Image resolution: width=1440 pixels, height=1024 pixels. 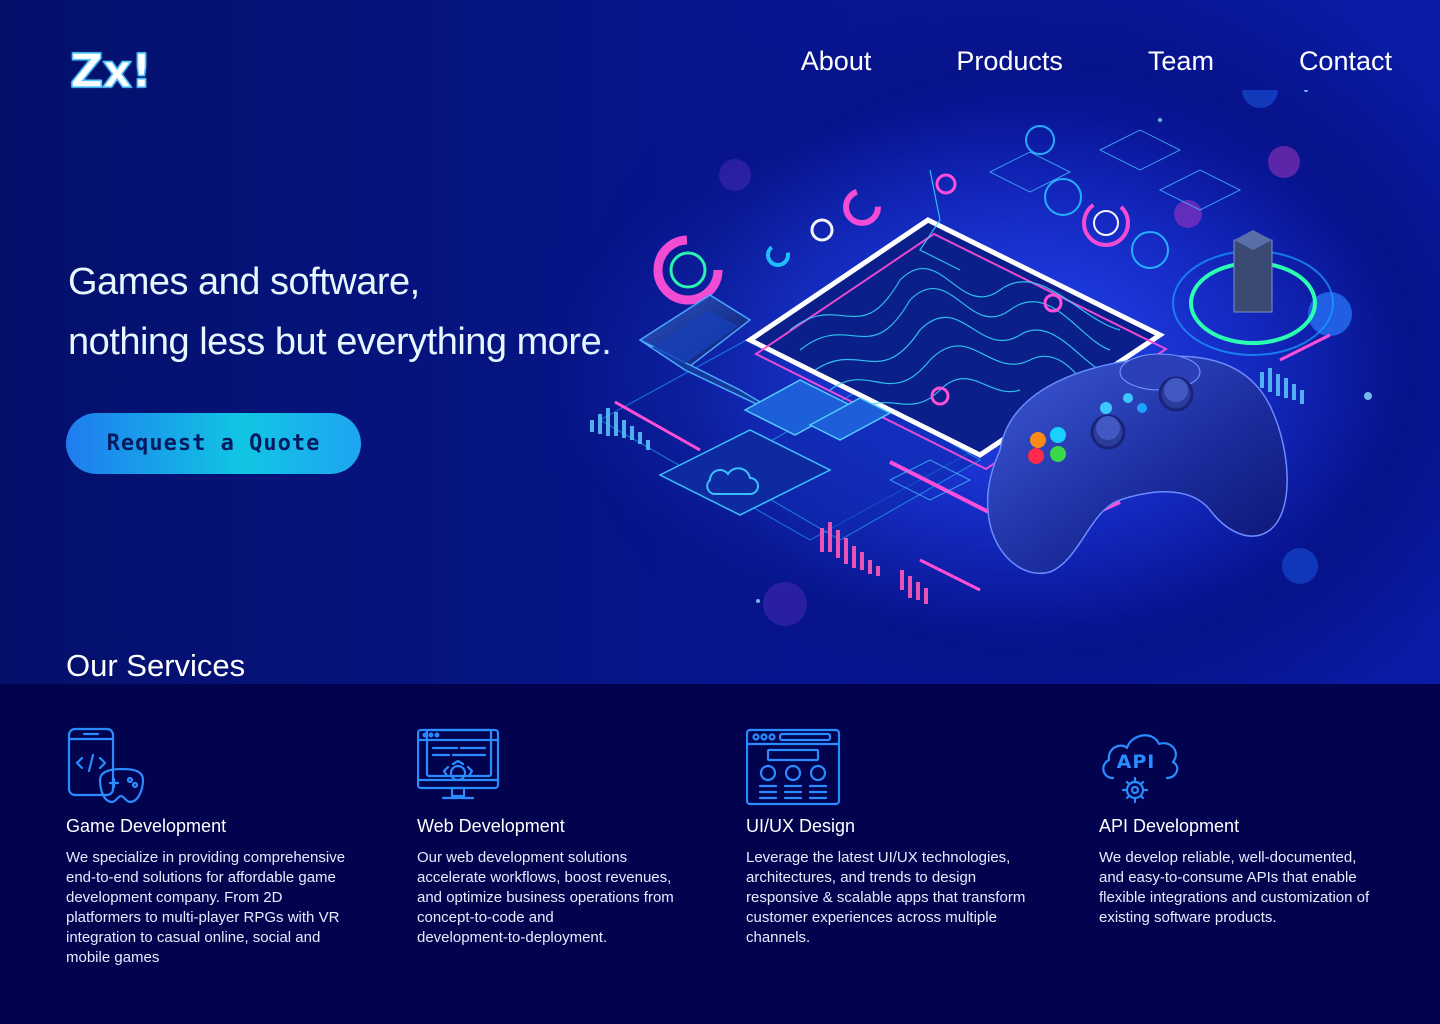 What do you see at coordinates (244, 282) in the screenshot?
I see `headline-line-1: Games and software,` at bounding box center [244, 282].